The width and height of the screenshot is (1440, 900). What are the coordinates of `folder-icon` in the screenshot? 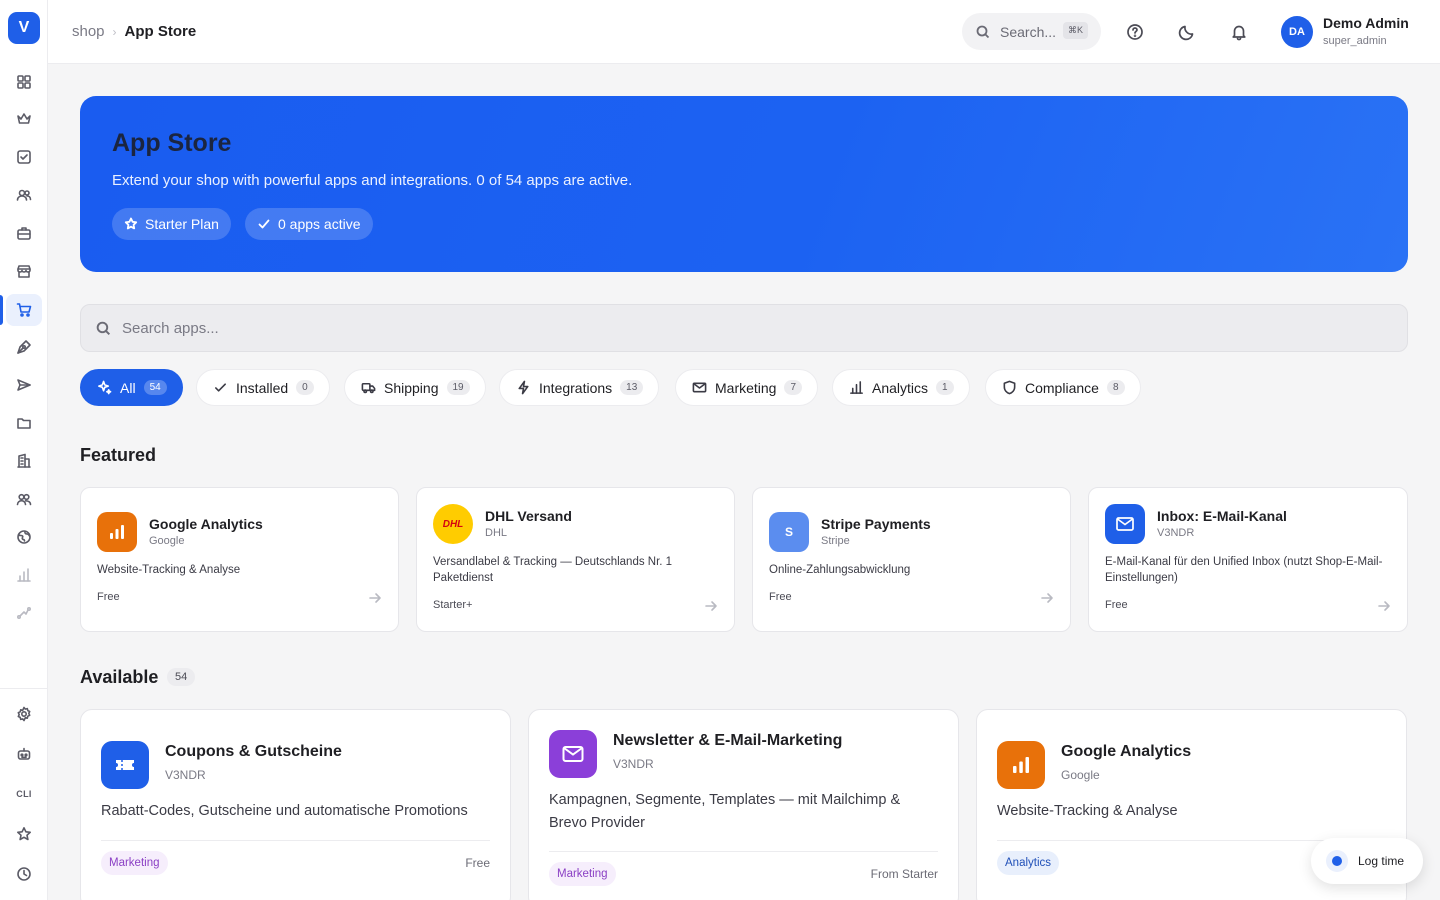 It's located at (24, 423).